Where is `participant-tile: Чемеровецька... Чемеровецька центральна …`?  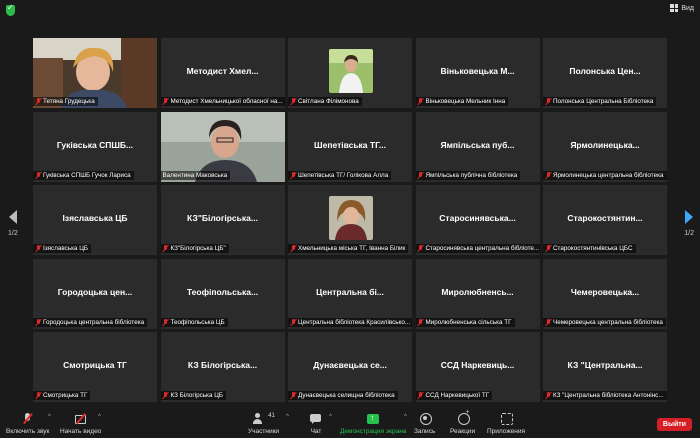 participant-tile: Чемеровецька... Чемеровецька центральна … is located at coordinates (605, 293).